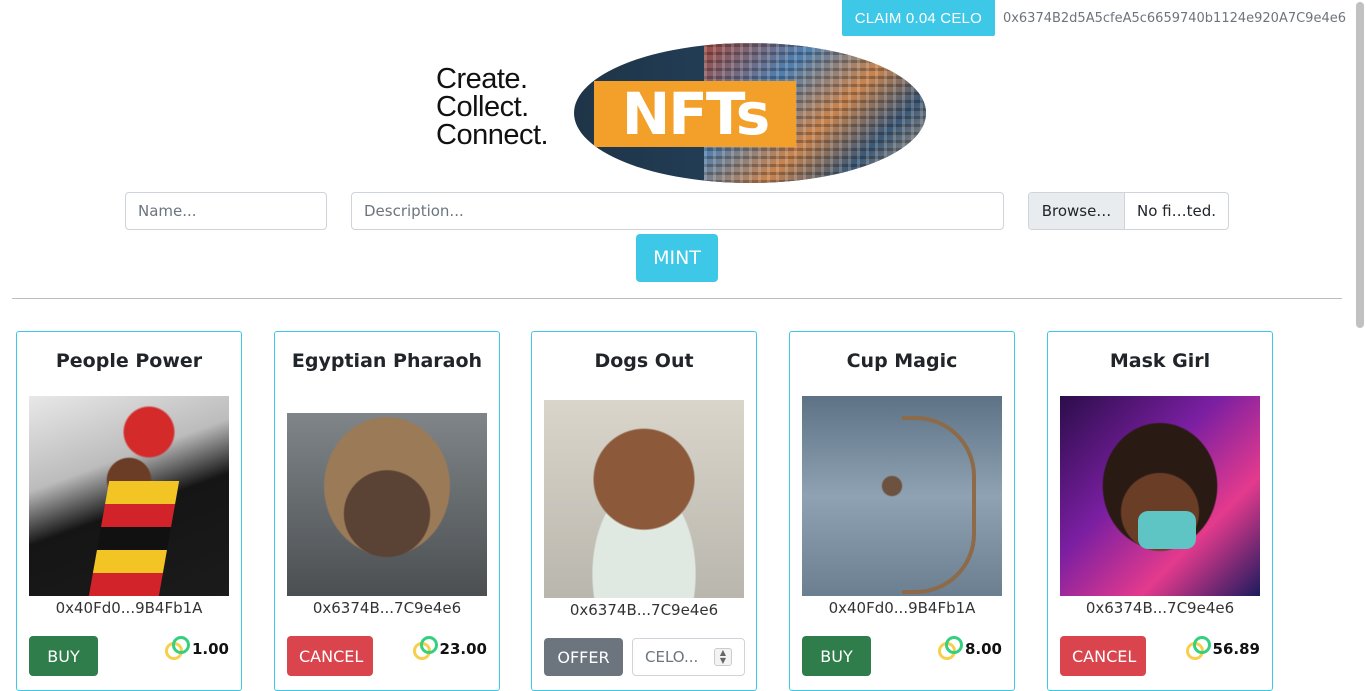  What do you see at coordinates (482, 107) in the screenshot?
I see `tagline-line: Collect.` at bounding box center [482, 107].